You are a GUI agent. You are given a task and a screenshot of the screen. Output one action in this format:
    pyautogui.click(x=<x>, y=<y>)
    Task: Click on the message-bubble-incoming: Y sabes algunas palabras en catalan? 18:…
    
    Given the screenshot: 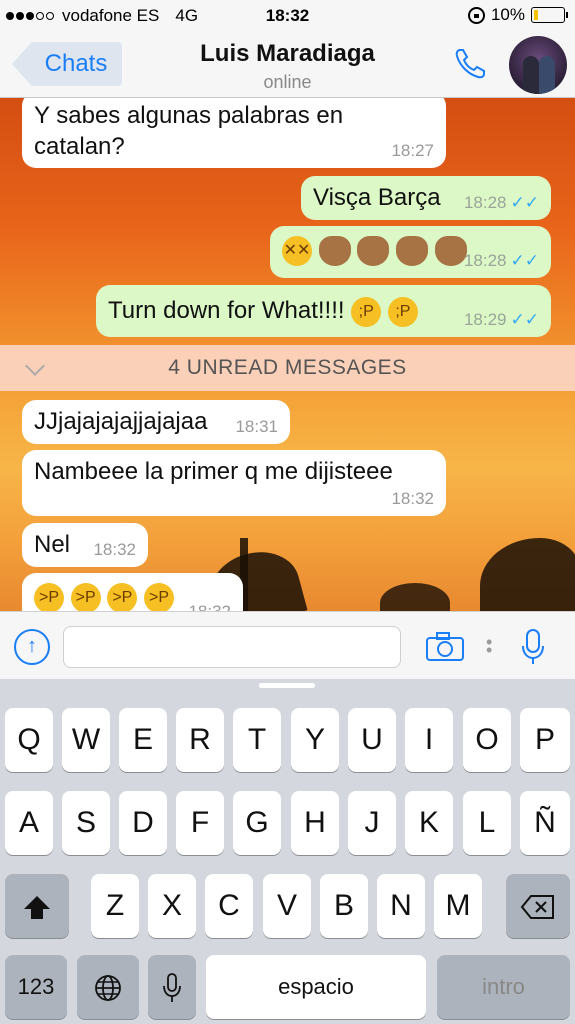 What is the action you would take?
    pyautogui.click(x=234, y=133)
    